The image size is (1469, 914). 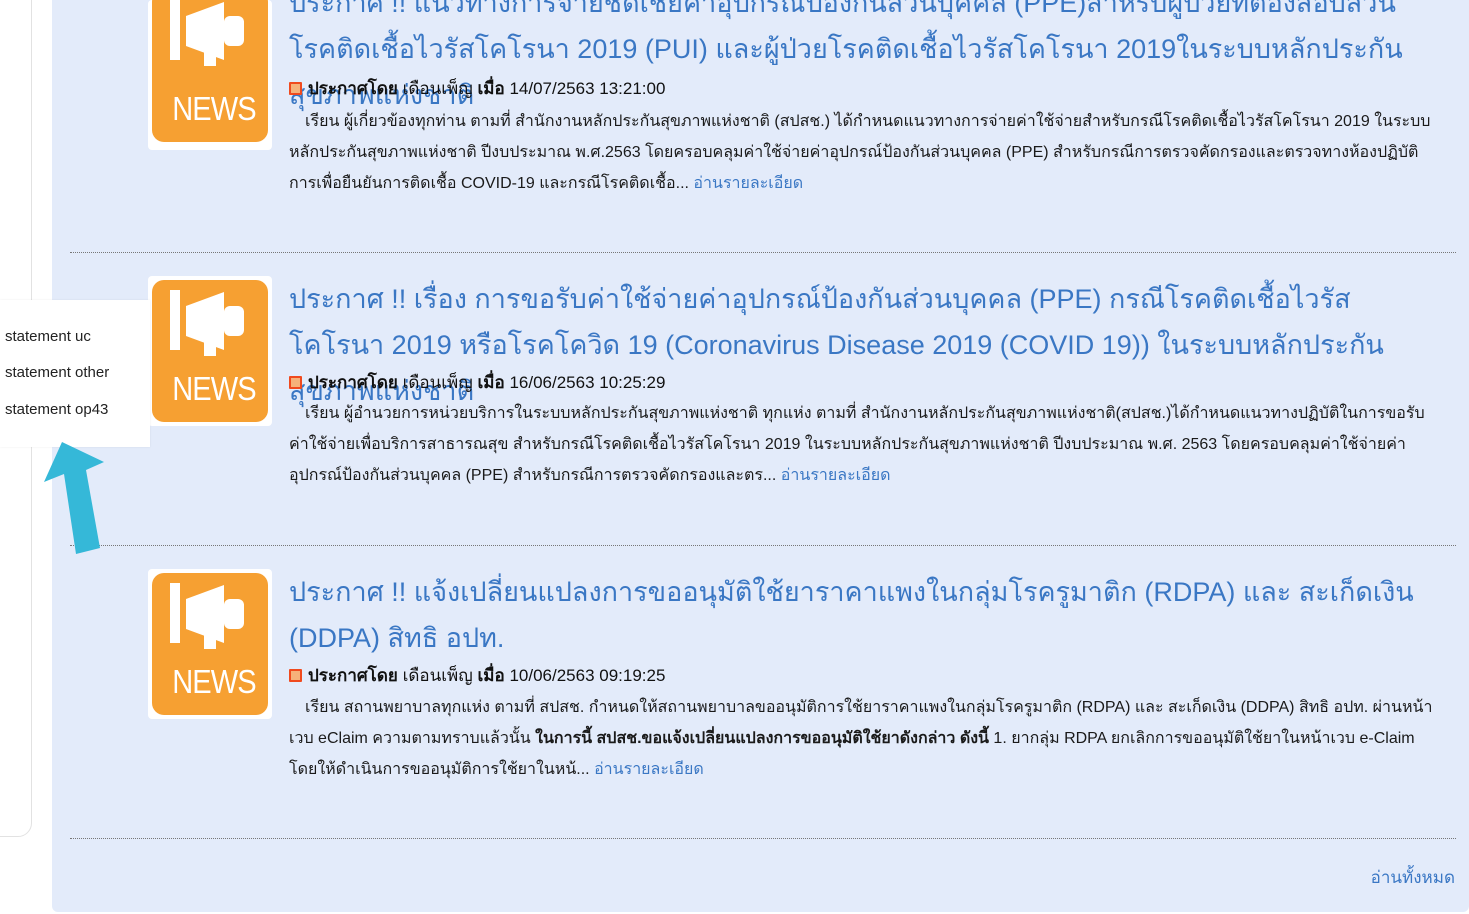 What do you see at coordinates (1413, 877) in the screenshot?
I see `read-all-link: อ่านทั้งหมด` at bounding box center [1413, 877].